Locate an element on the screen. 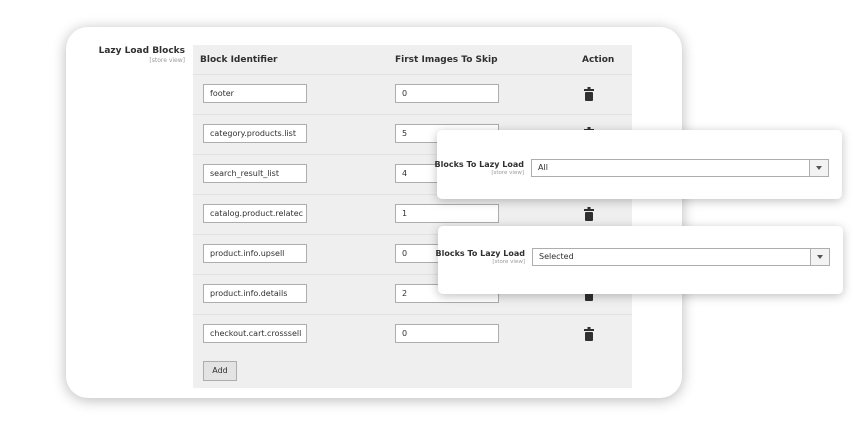  section-label: Lazy Load Blocks [store view] is located at coordinates (135, 55).